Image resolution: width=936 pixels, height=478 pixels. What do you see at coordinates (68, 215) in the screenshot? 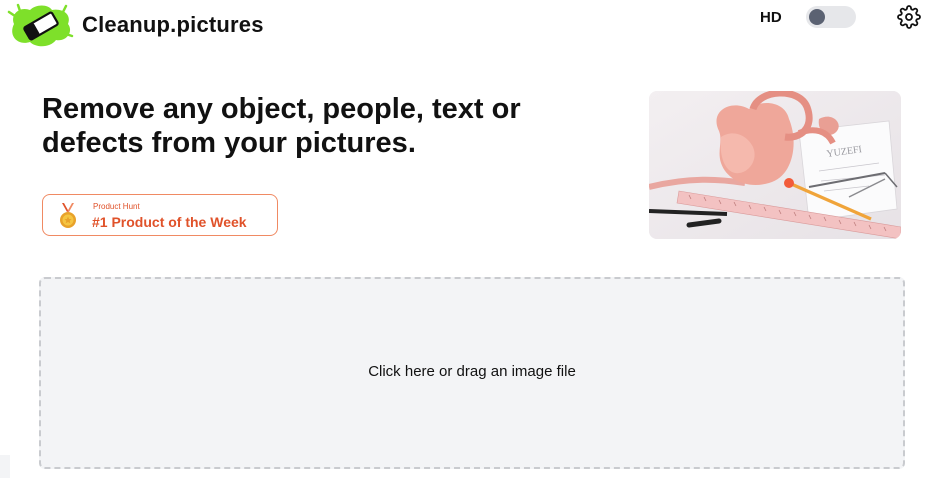
I see `medal-icon` at bounding box center [68, 215].